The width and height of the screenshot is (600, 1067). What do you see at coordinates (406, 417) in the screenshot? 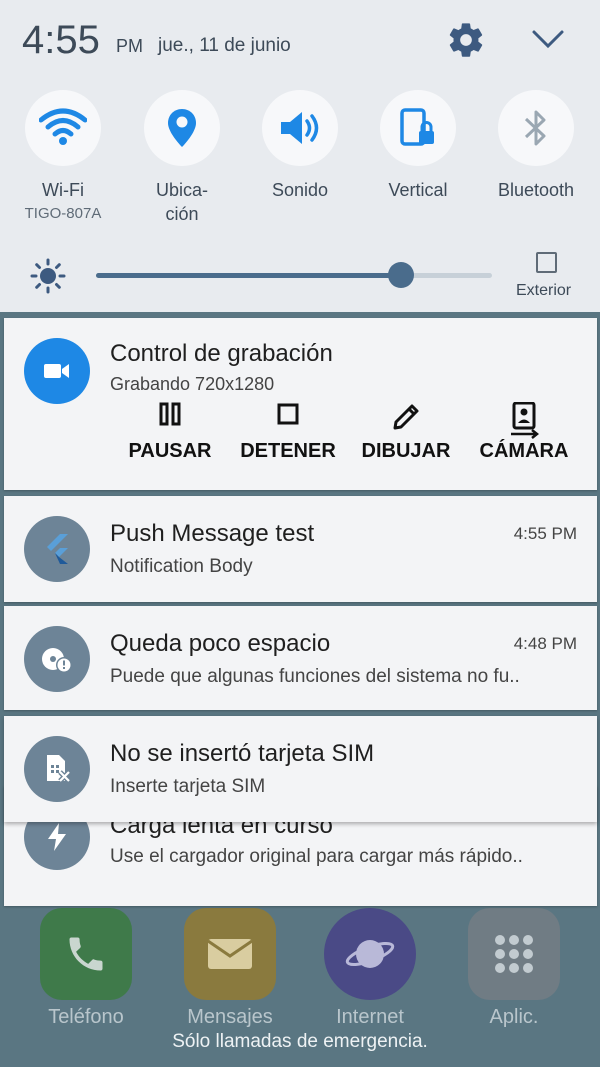
I see `pencil-icon` at bounding box center [406, 417].